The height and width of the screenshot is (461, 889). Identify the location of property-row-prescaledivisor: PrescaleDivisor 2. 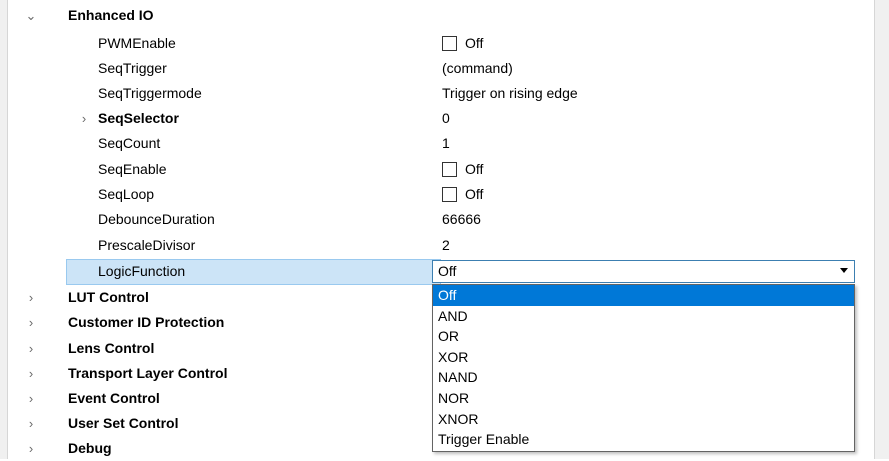
(441, 245).